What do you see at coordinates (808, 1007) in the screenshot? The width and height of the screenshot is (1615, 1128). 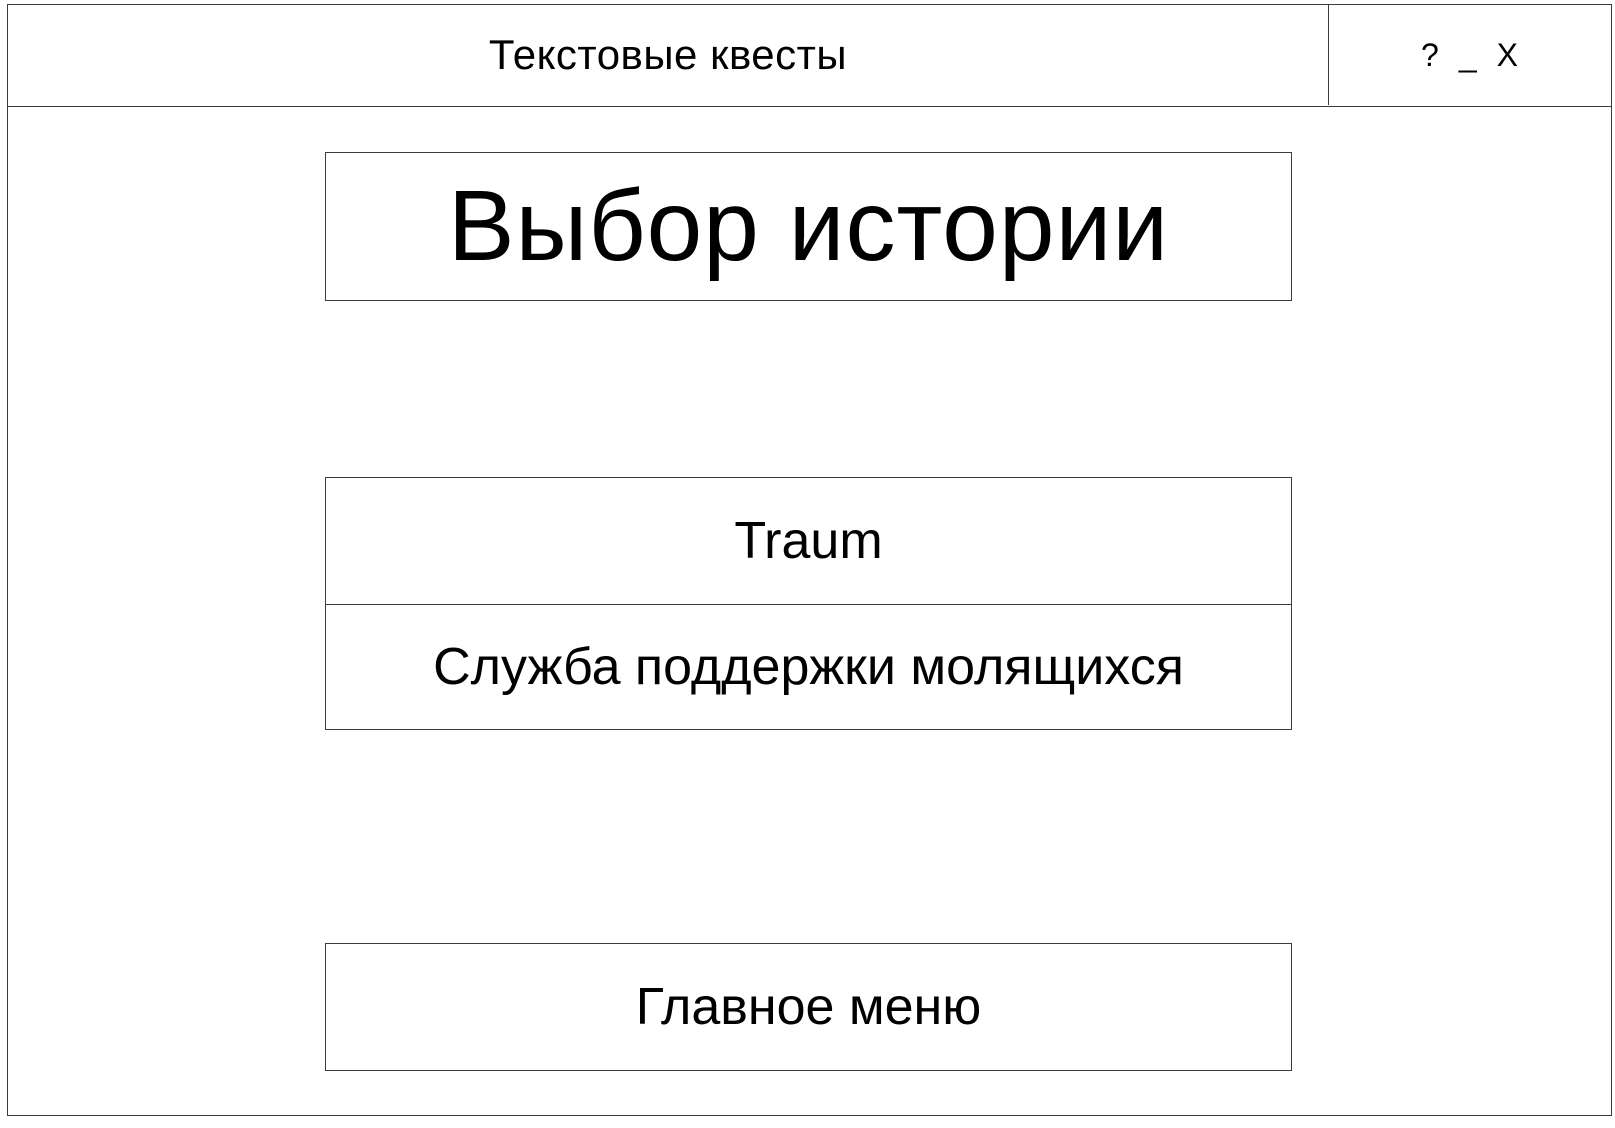 I see `main-menu-button: Главное меню` at bounding box center [808, 1007].